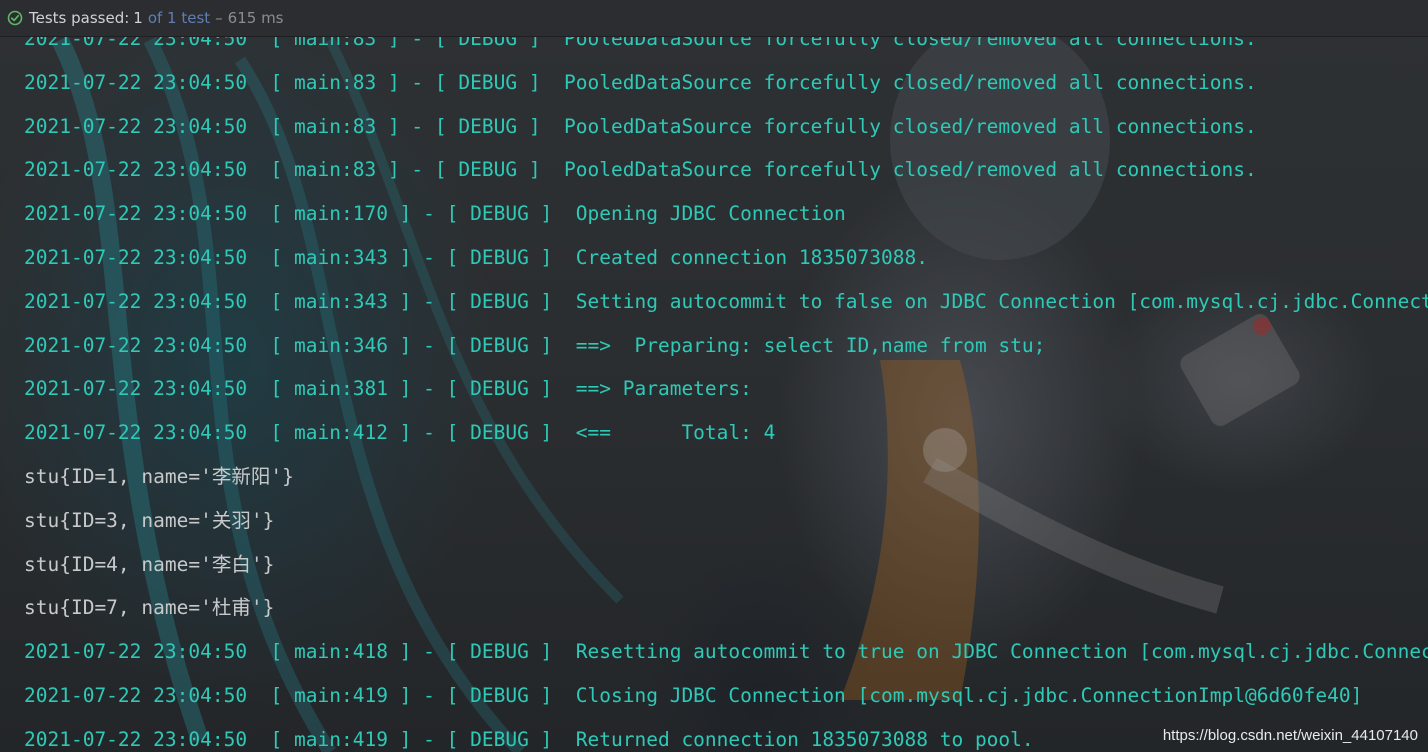 The width and height of the screenshot is (1428, 752). I want to click on passed-count: 1, so click(138, 18).